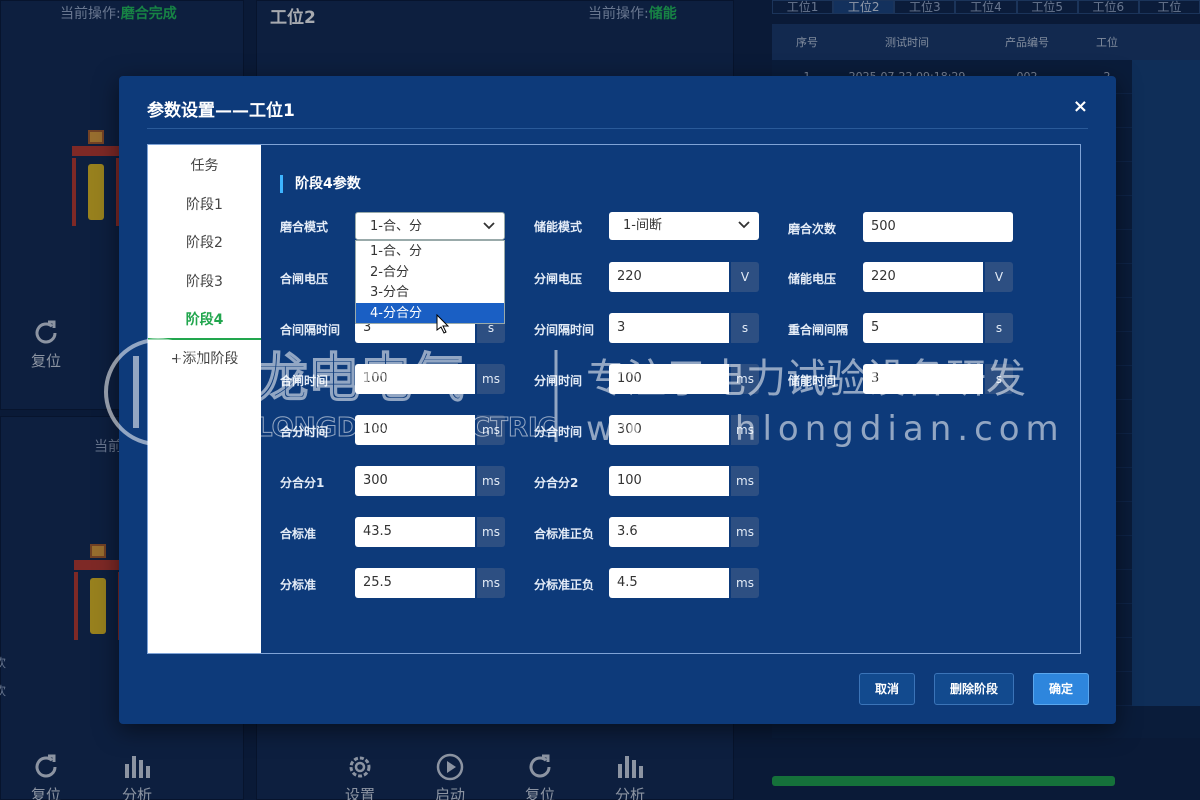 Image resolution: width=1200 pixels, height=800 pixels. What do you see at coordinates (415, 532) in the screenshot?
I see `close-std-input: 43.5` at bounding box center [415, 532].